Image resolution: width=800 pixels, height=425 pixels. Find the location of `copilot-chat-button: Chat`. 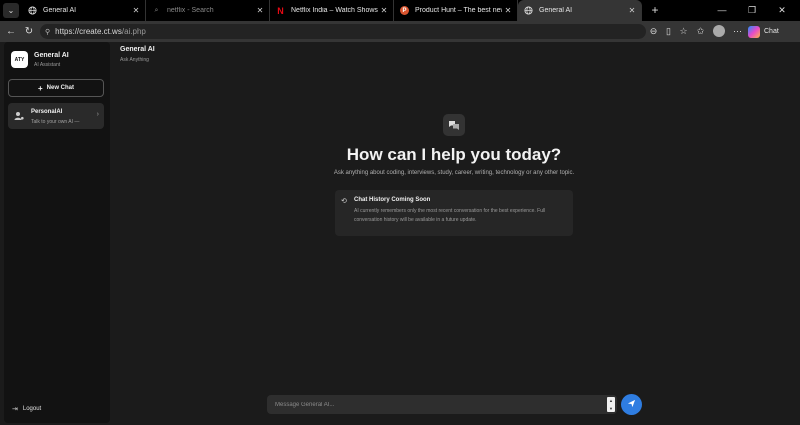

copilot-chat-button: Chat is located at coordinates (763, 31).